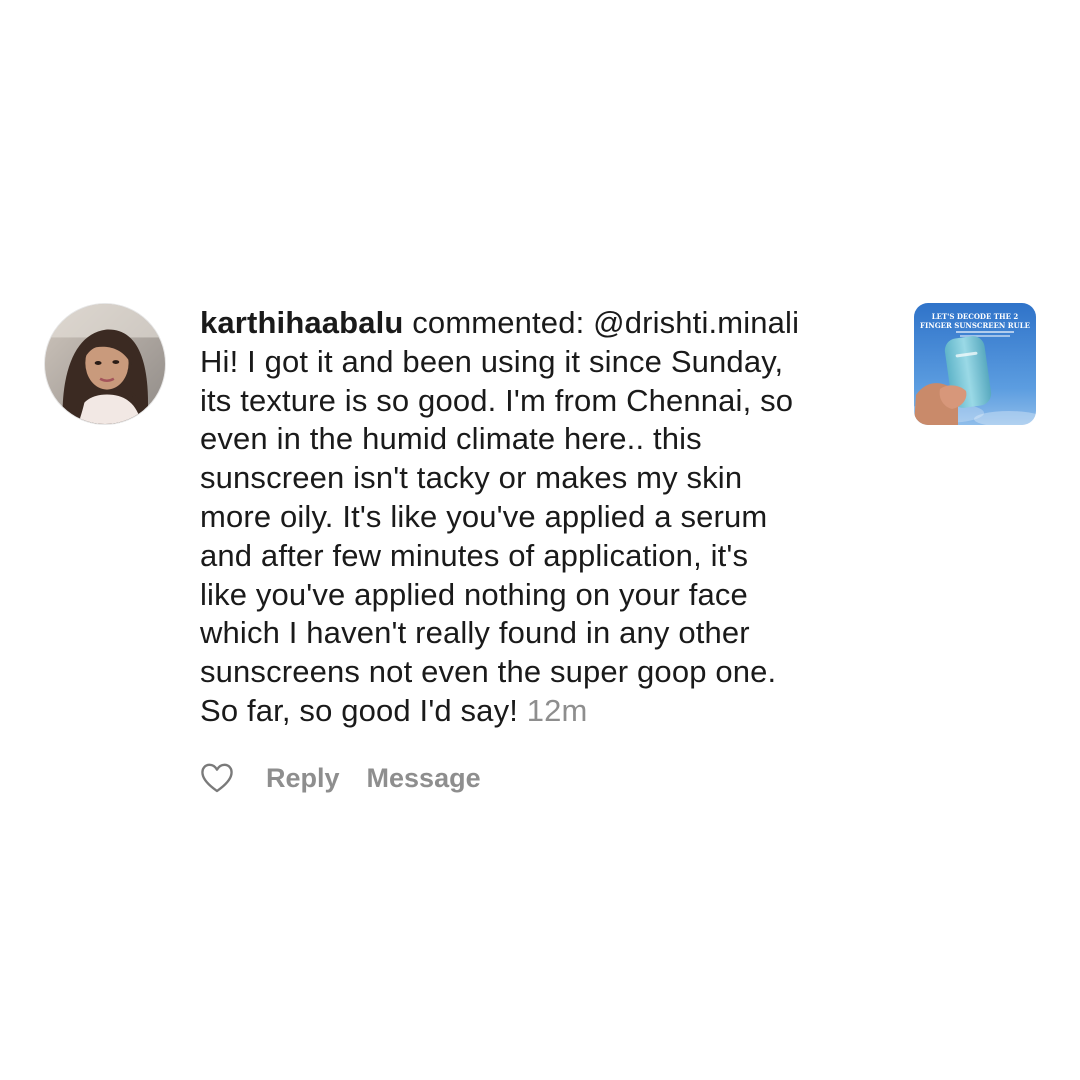  I want to click on message-button: Message, so click(424, 778).